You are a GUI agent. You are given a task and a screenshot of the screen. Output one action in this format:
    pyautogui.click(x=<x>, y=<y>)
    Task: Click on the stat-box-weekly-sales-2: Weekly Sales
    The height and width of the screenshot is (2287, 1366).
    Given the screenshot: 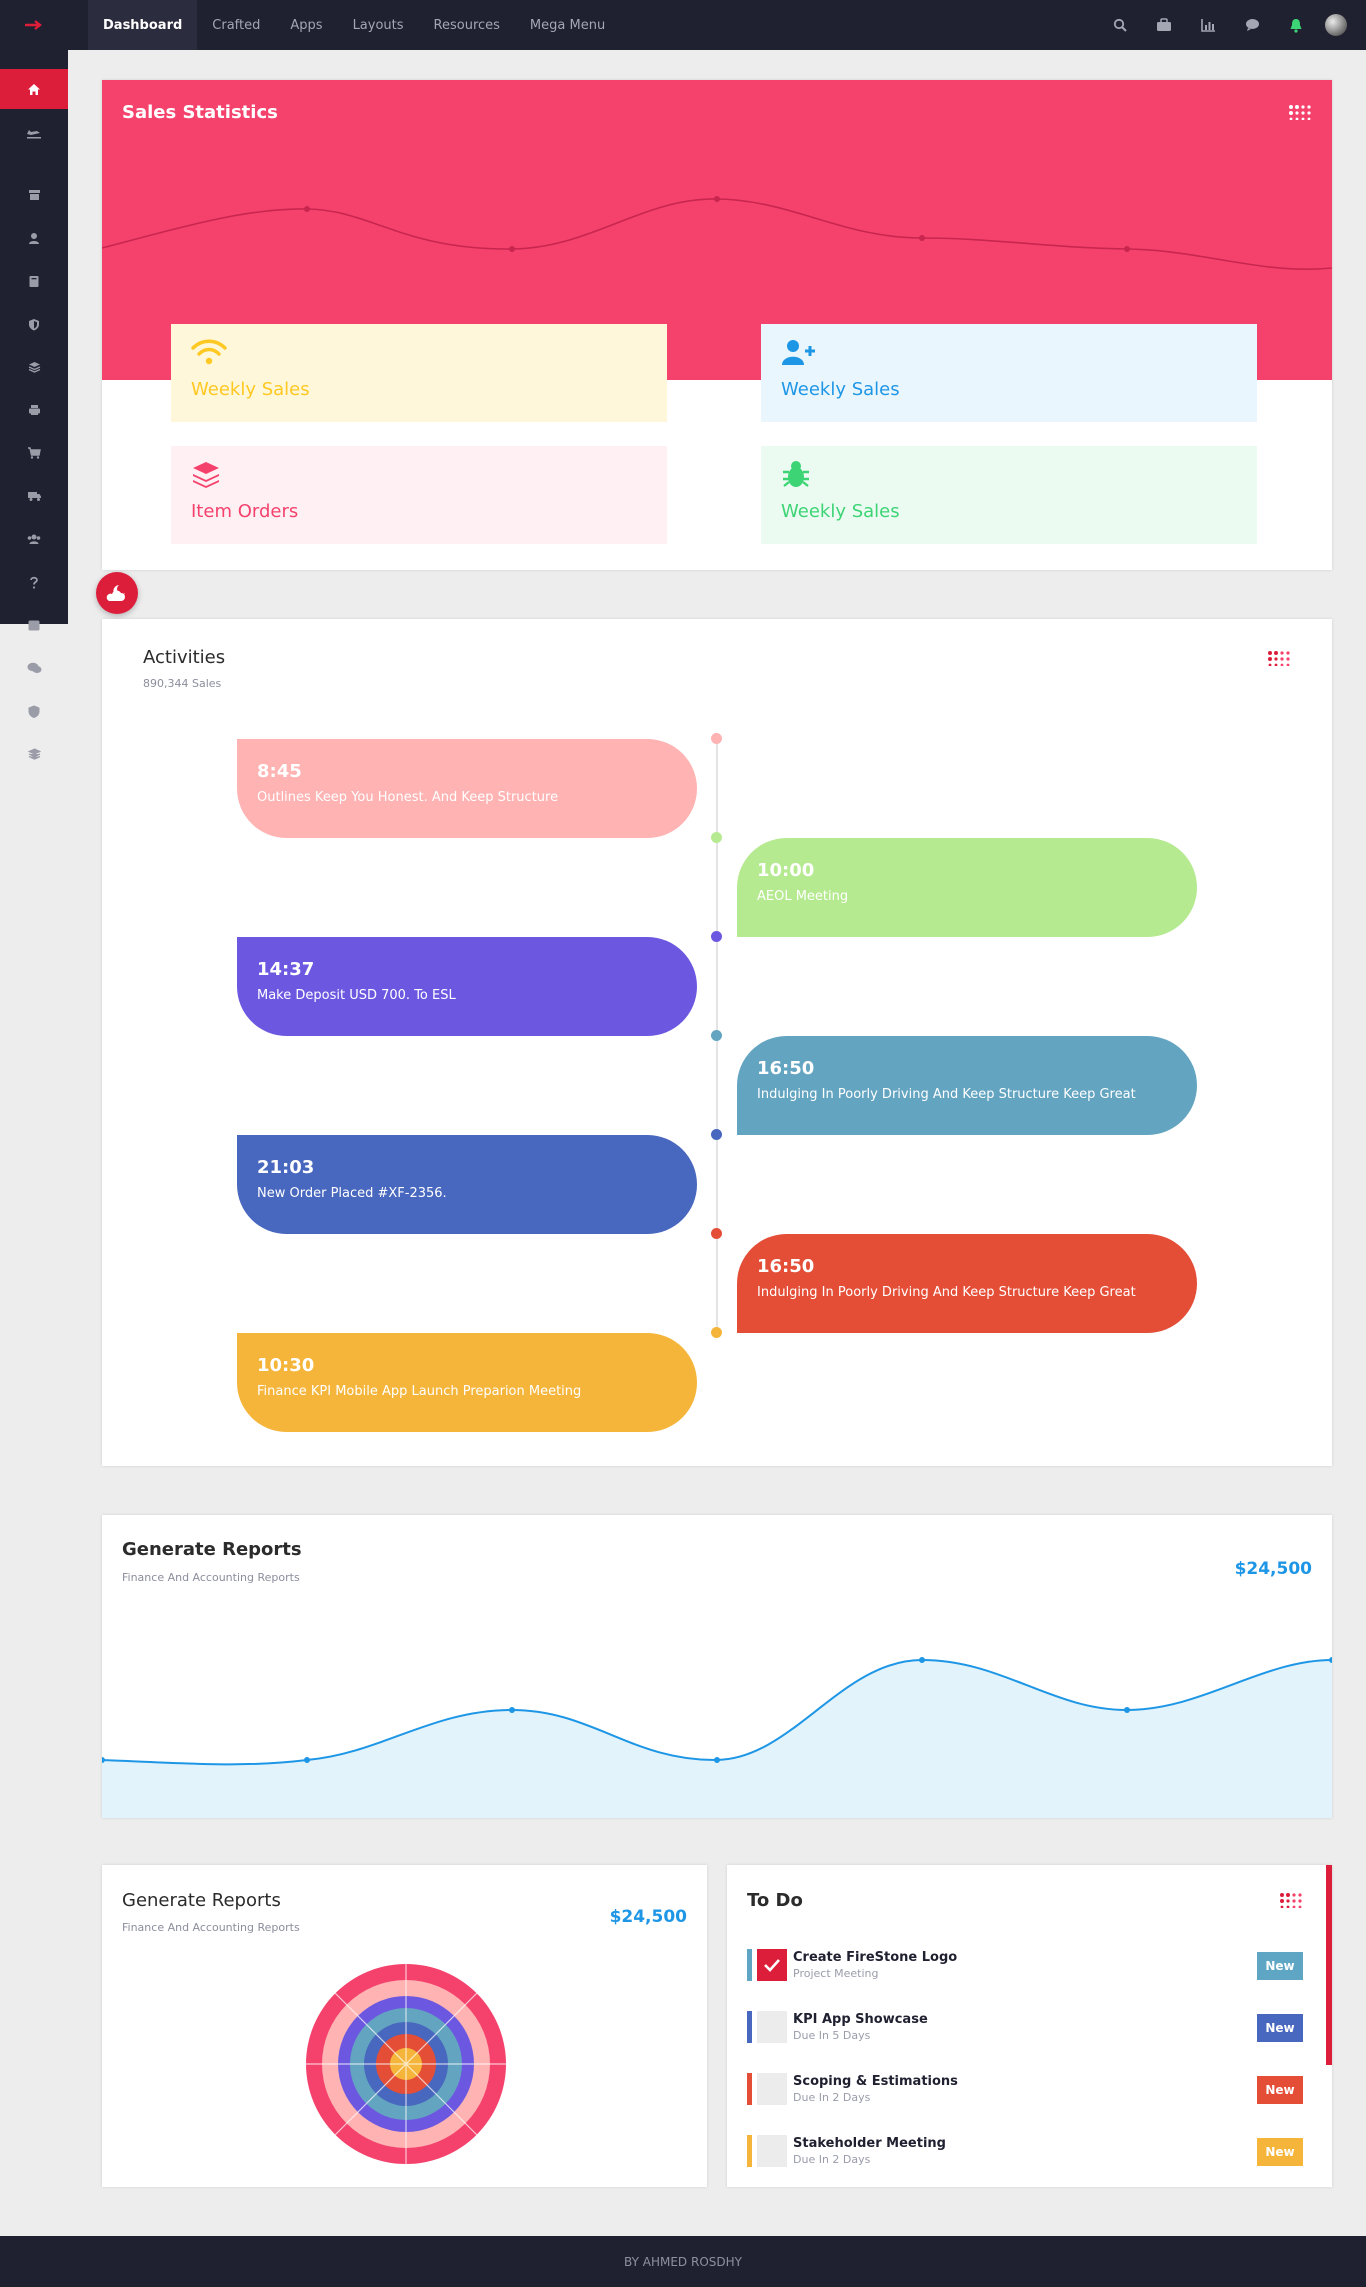 What is the action you would take?
    pyautogui.click(x=1009, y=373)
    